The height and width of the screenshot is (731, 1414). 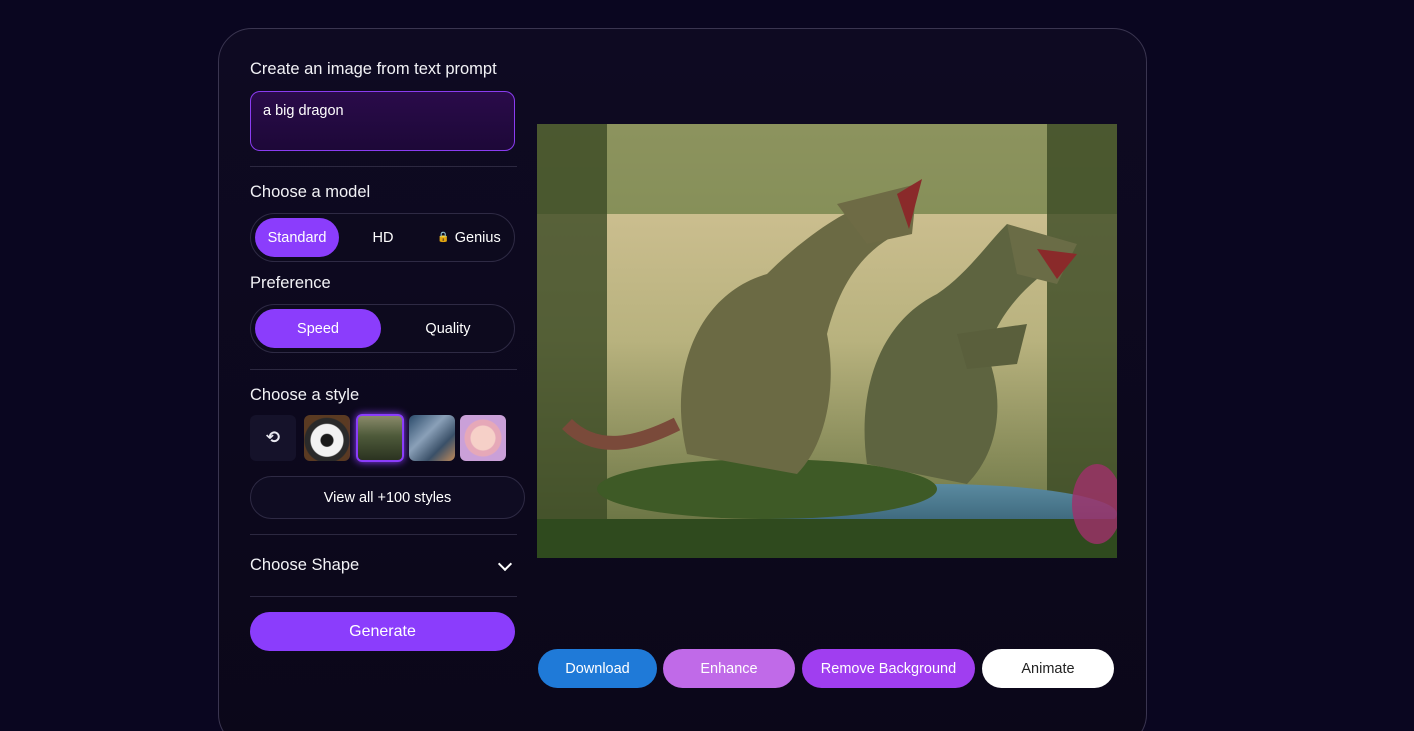 What do you see at coordinates (597, 668) in the screenshot?
I see `download-button: Download` at bounding box center [597, 668].